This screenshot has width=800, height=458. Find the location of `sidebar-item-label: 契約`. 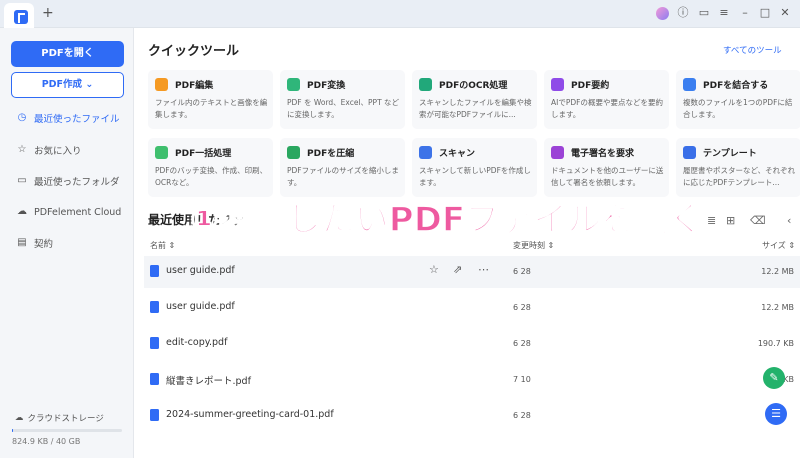

sidebar-item-label: 契約 is located at coordinates (44, 244).